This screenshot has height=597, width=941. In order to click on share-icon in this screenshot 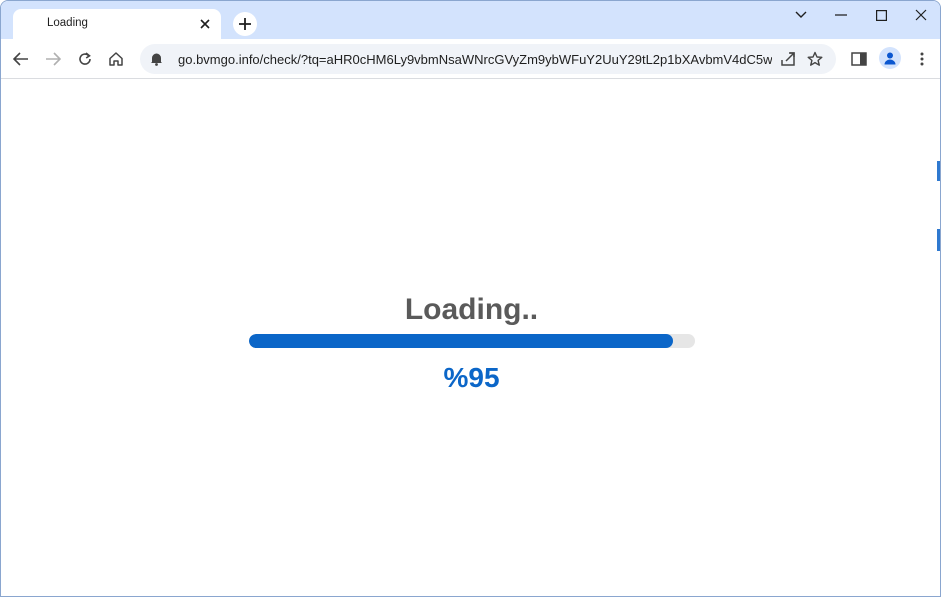, I will do `click(788, 59)`.